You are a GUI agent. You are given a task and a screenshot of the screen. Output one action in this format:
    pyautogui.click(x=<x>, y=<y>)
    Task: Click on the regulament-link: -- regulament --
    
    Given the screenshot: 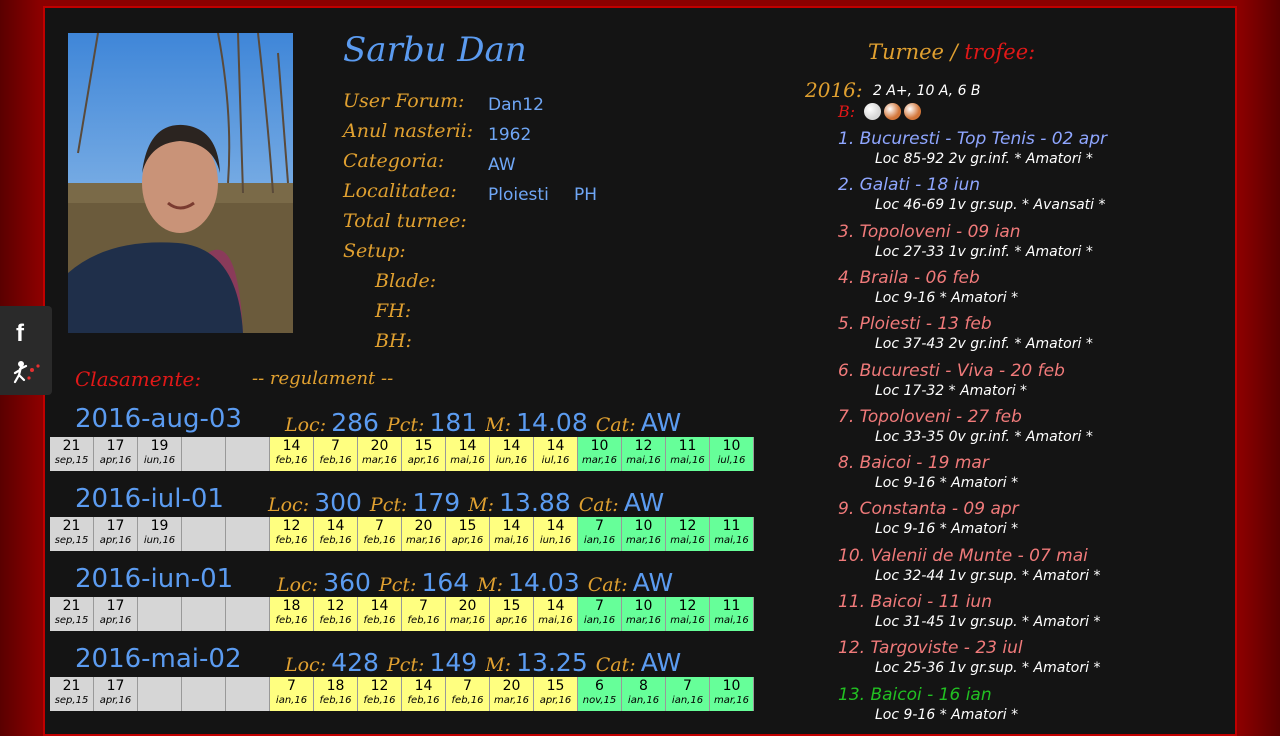 What is the action you would take?
    pyautogui.click(x=322, y=378)
    